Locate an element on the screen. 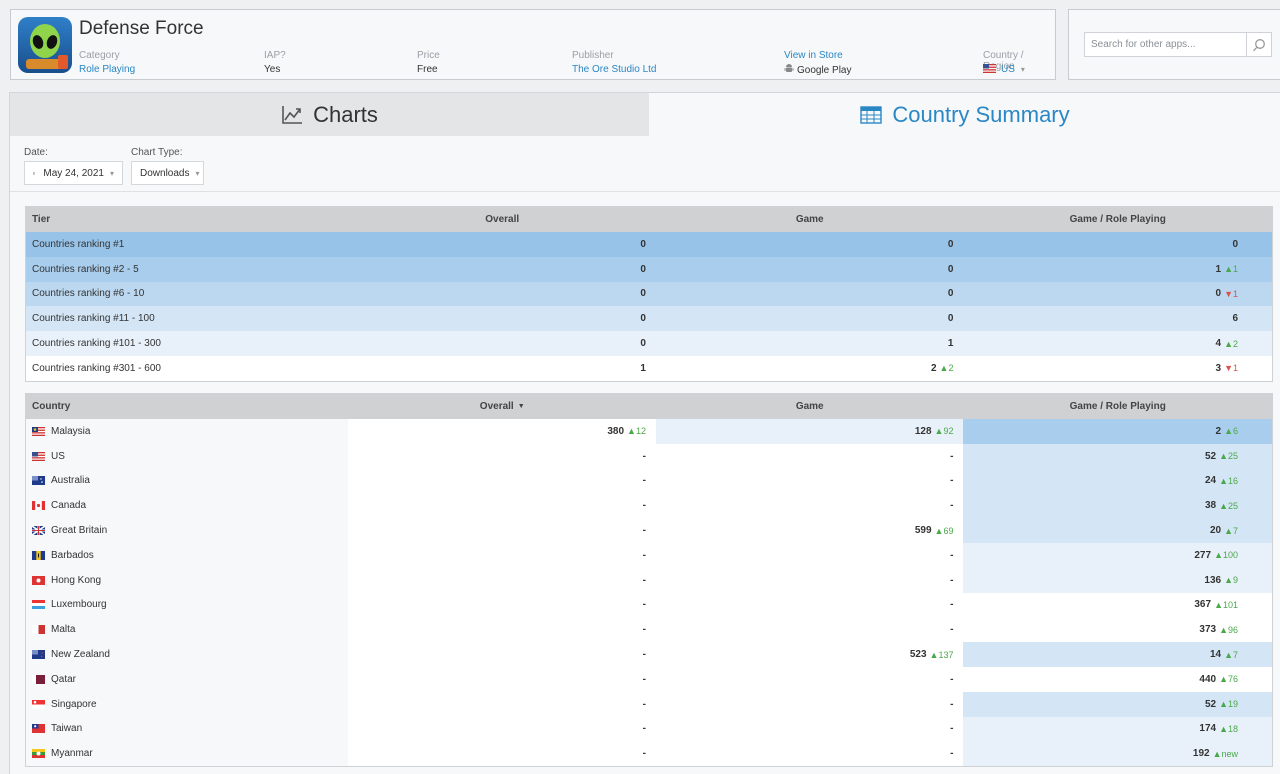 The height and width of the screenshot is (774, 1280). table-row: Taiwan - -174 ▲18 is located at coordinates (649, 729).